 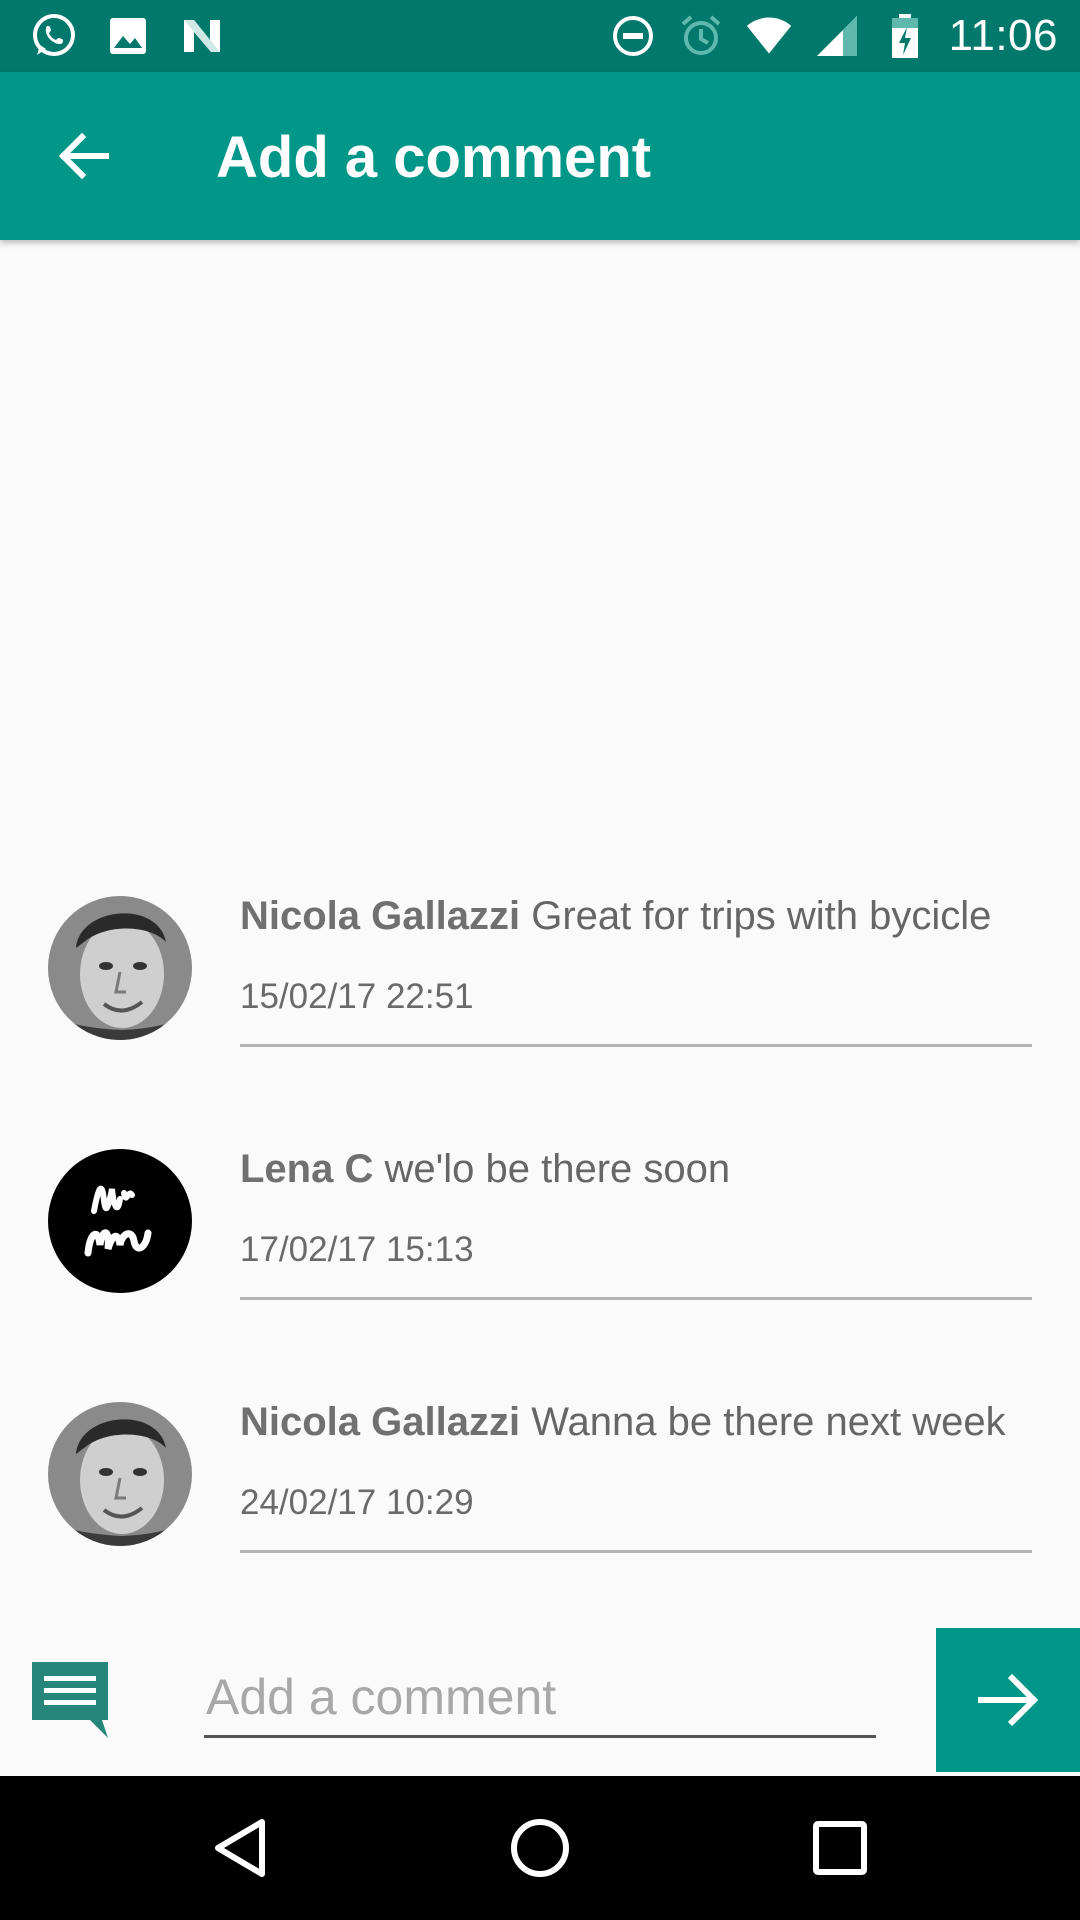 What do you see at coordinates (701, 36) in the screenshot?
I see `alarm-icon` at bounding box center [701, 36].